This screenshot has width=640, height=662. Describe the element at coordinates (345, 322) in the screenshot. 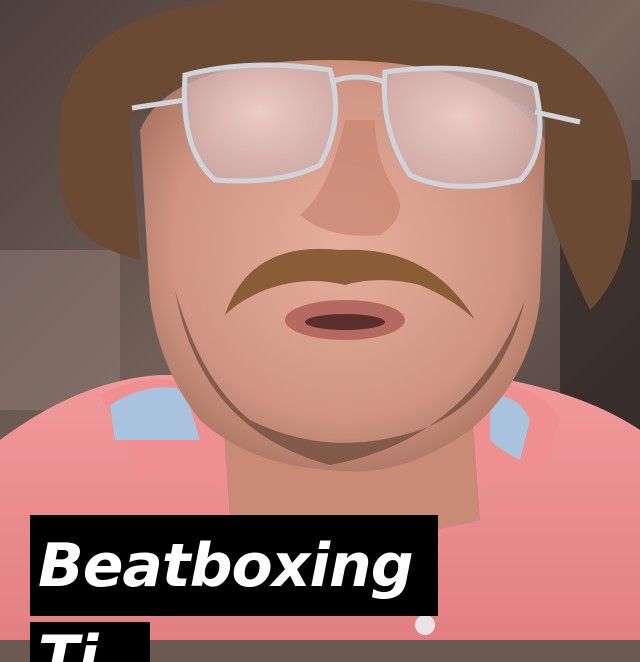

I see `mouth-inner` at that location.